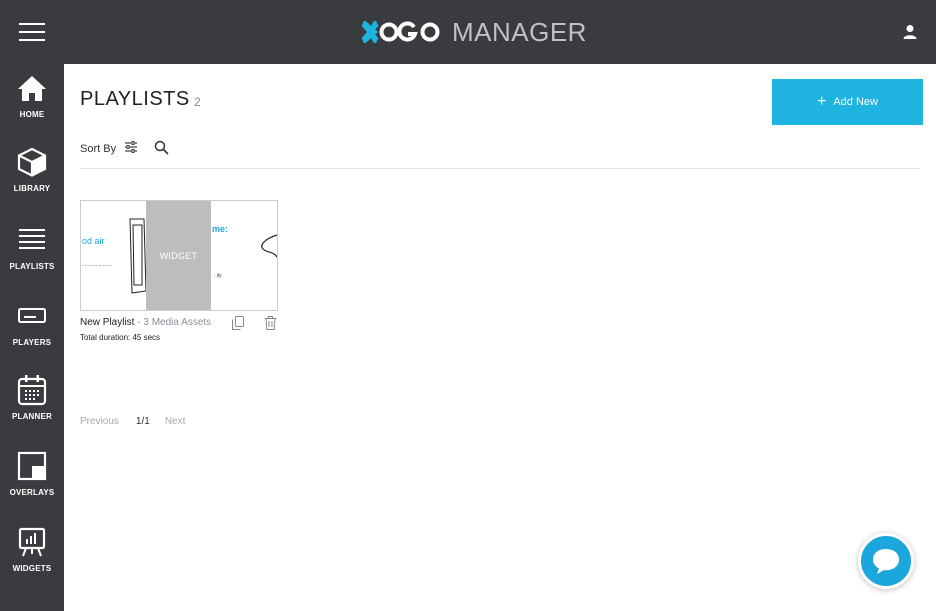  Describe the element at coordinates (855, 102) in the screenshot. I see `add-new-label: Add New` at that location.